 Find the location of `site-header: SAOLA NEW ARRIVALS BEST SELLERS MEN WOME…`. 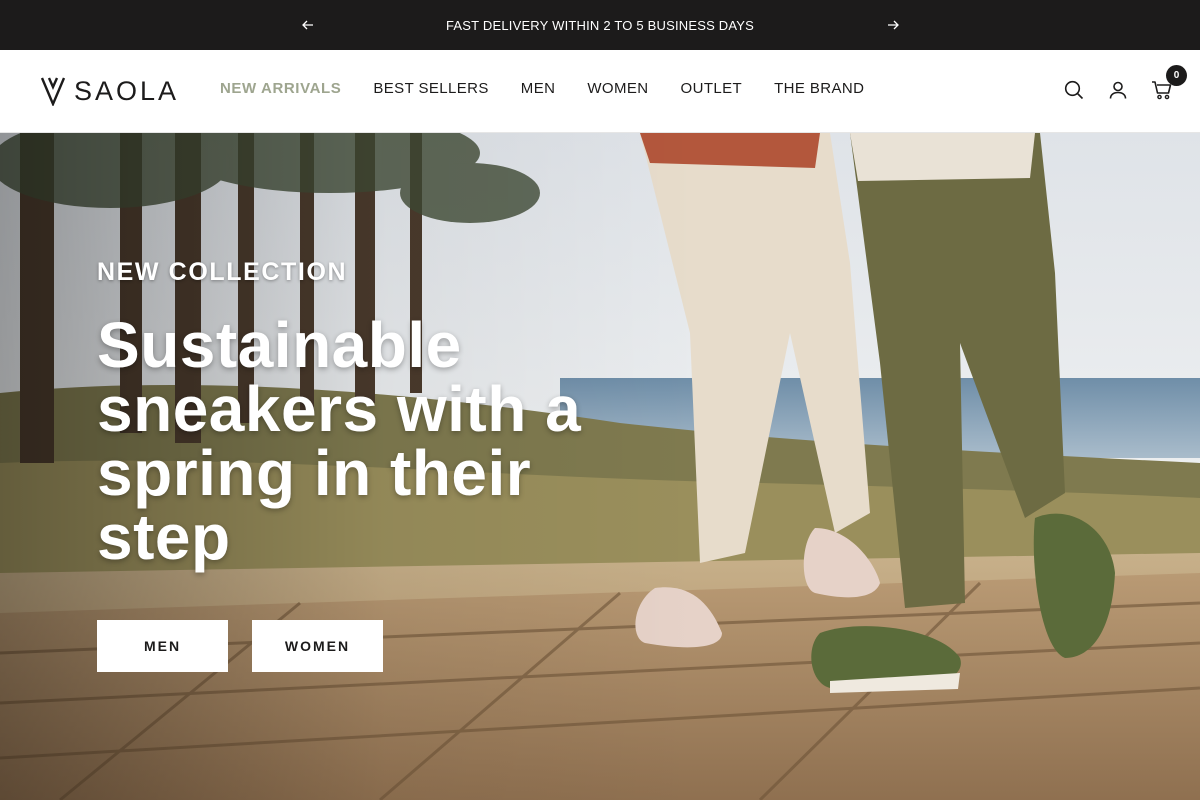

site-header: SAOLA NEW ARRIVALS BEST SELLERS MEN WOME… is located at coordinates (600, 91).